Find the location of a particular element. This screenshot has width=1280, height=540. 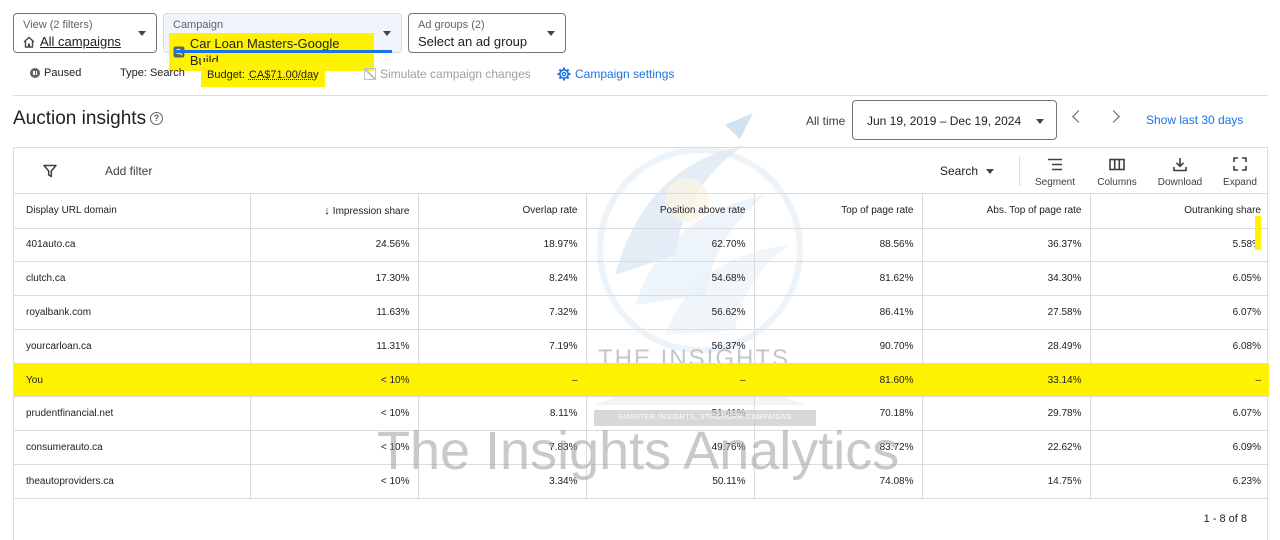

campaign-selector-label: Campaign is located at coordinates (198, 25).